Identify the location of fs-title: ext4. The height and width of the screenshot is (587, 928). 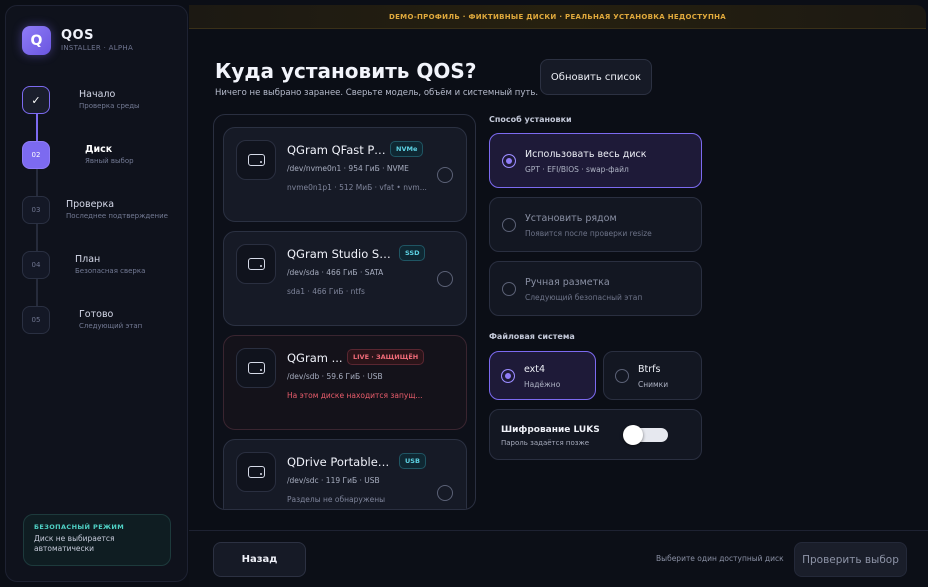
(535, 369).